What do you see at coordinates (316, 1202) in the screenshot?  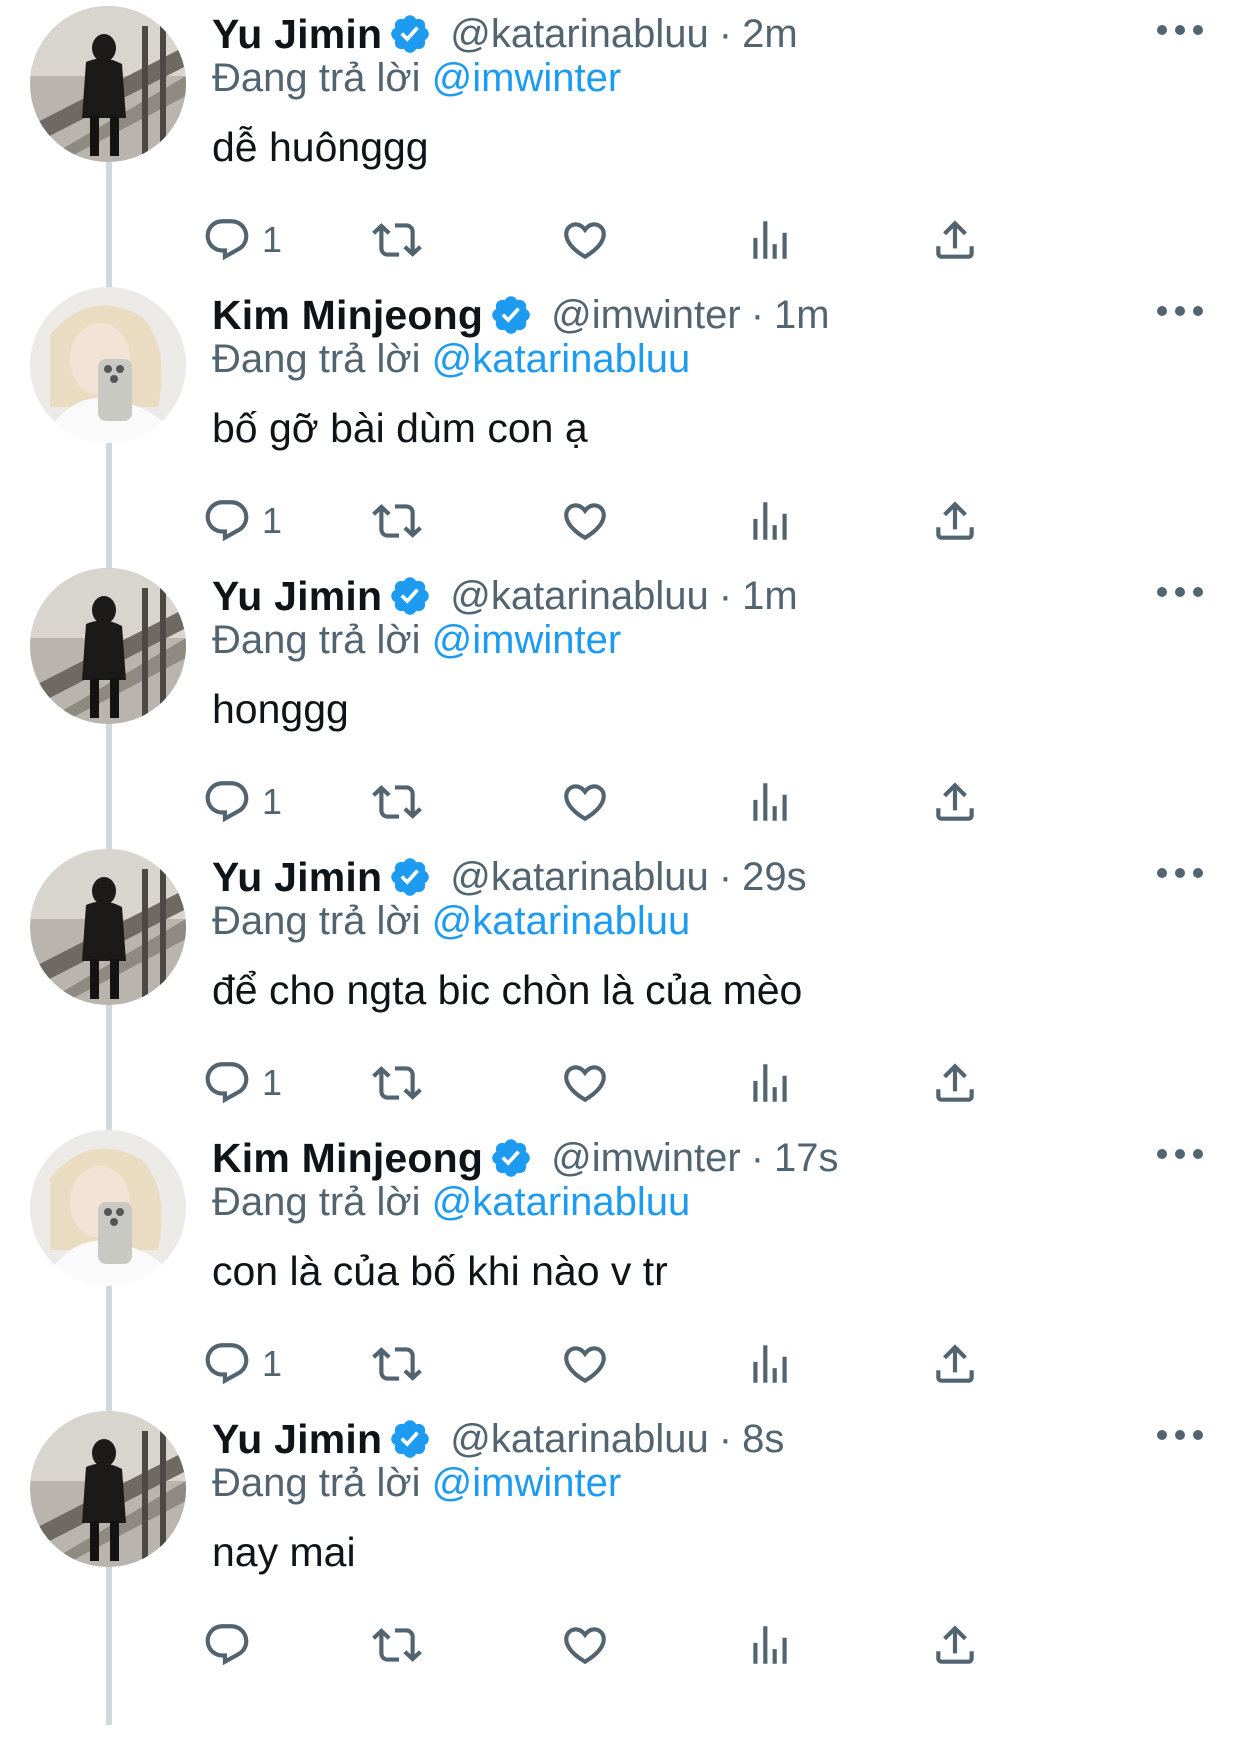 I see `replying-to-label: Đang trả lời` at bounding box center [316, 1202].